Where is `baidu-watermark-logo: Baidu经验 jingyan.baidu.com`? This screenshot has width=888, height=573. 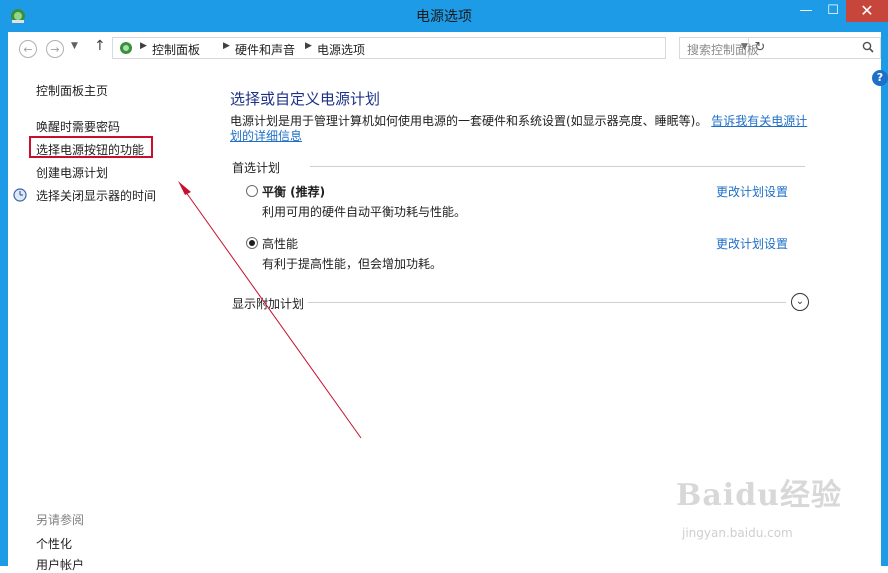 baidu-watermark-logo: Baidu经验 jingyan.baidu.com is located at coordinates (759, 505).